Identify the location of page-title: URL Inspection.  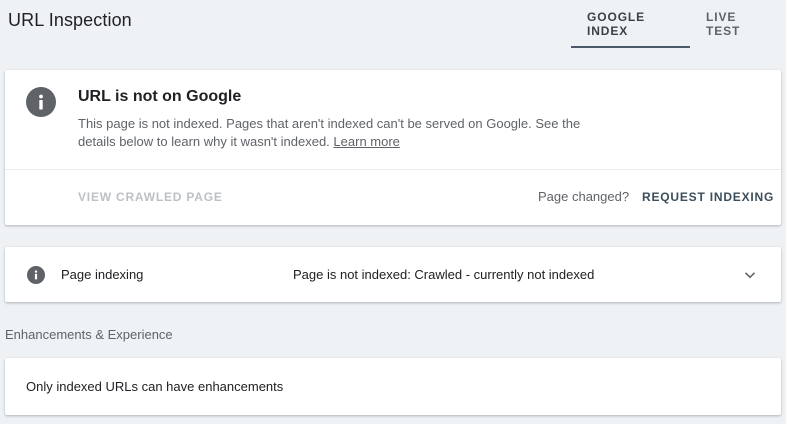
(70, 20).